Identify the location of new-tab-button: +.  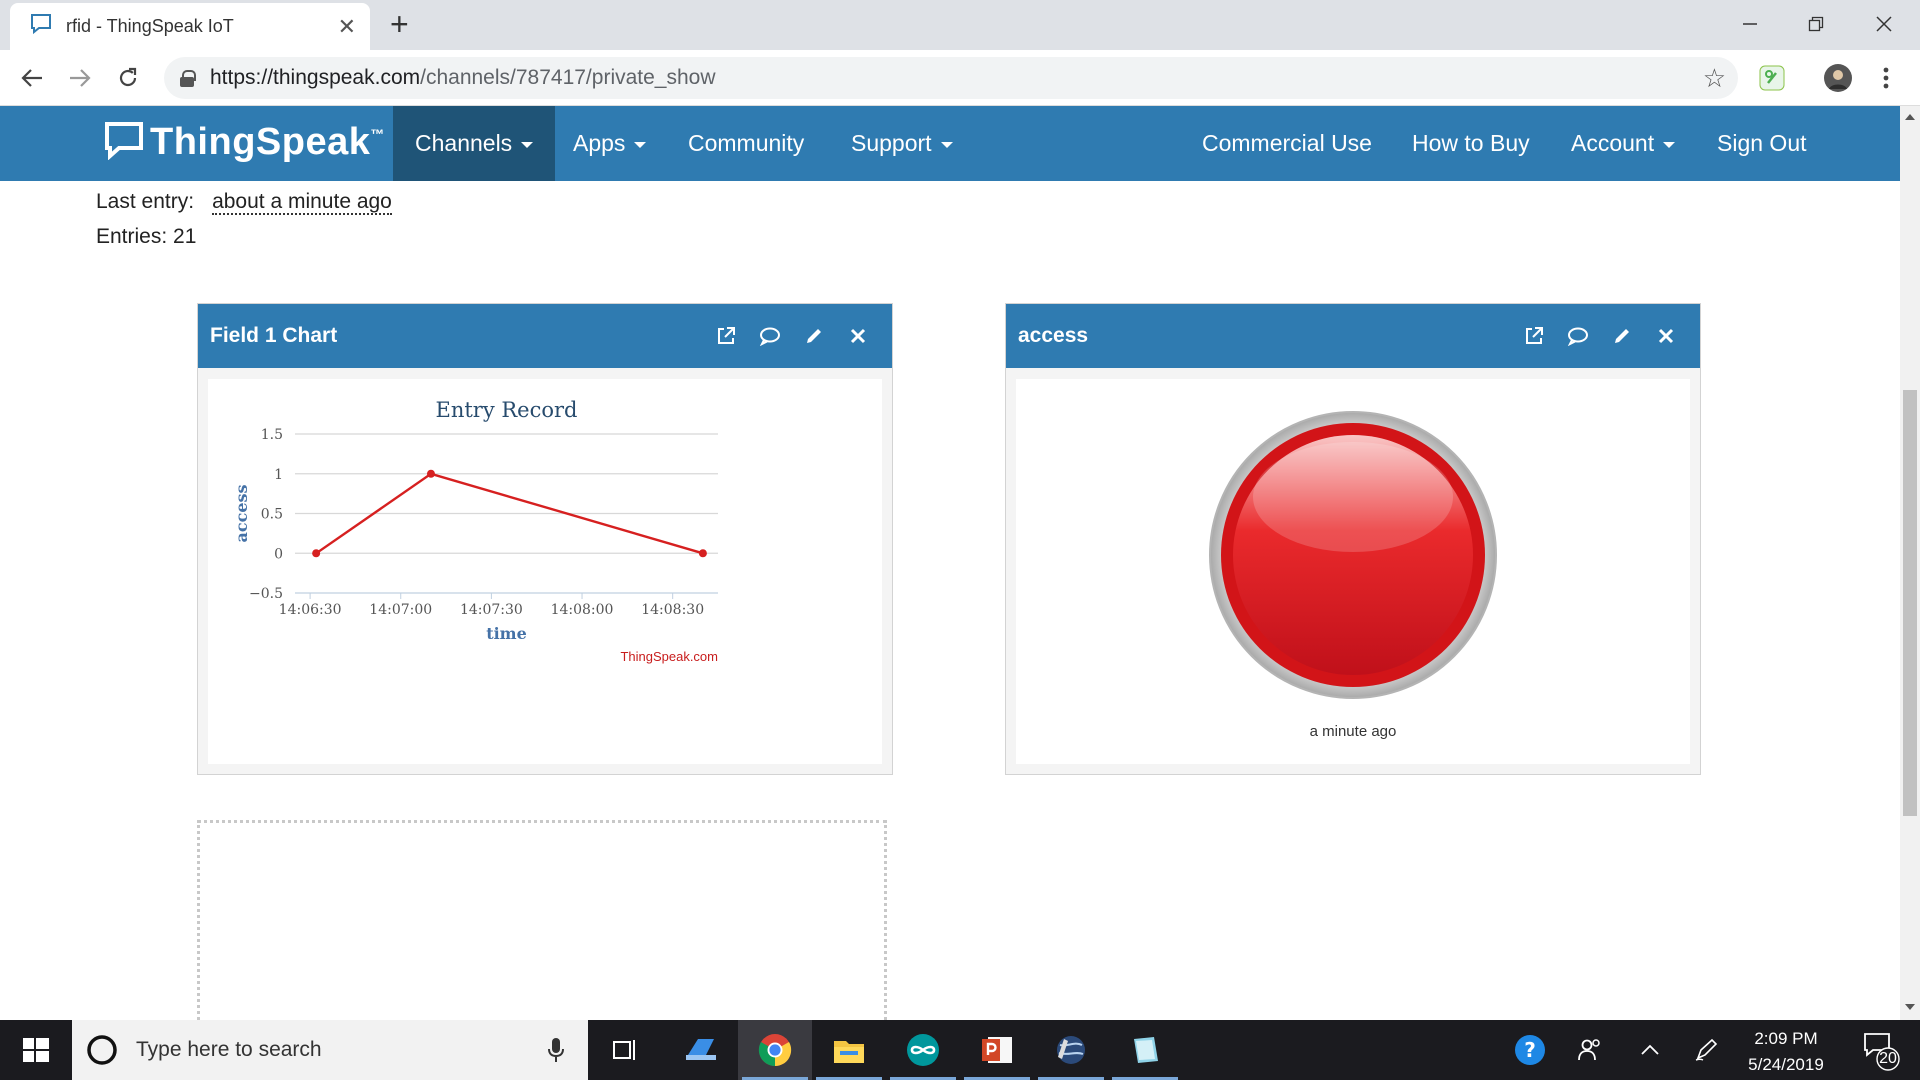
(399, 24).